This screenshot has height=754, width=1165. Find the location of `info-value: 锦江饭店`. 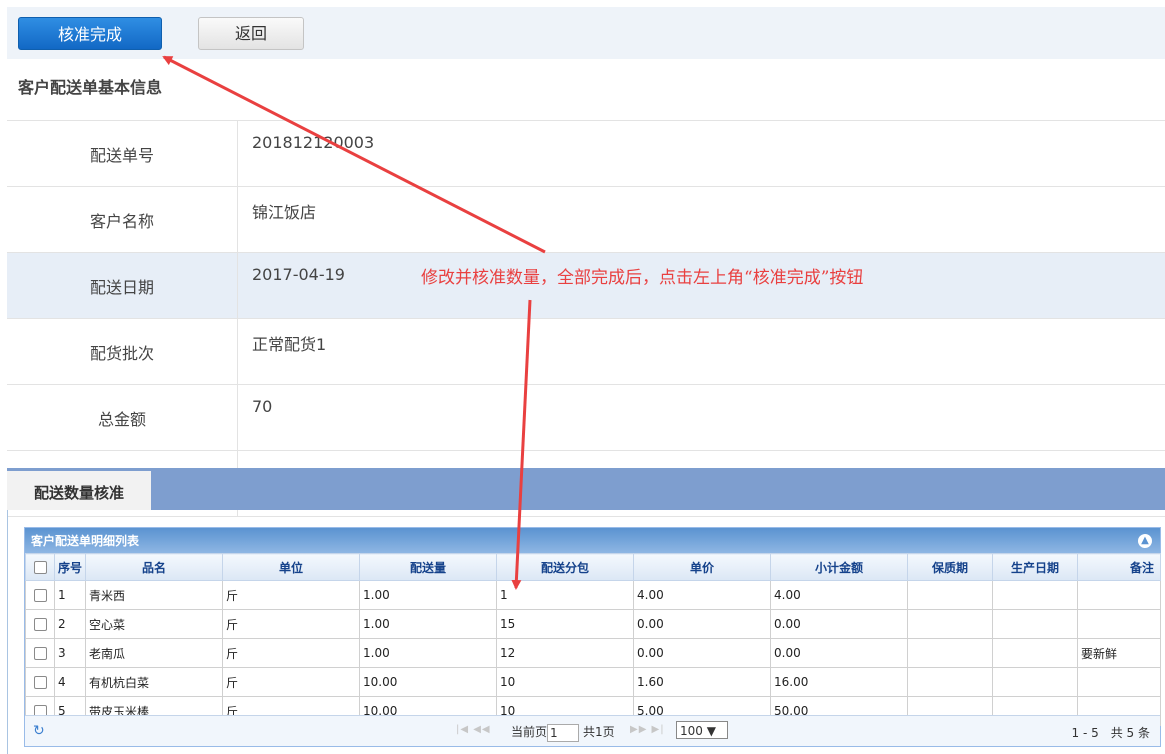

info-value: 锦江饭店 is located at coordinates (701, 219).